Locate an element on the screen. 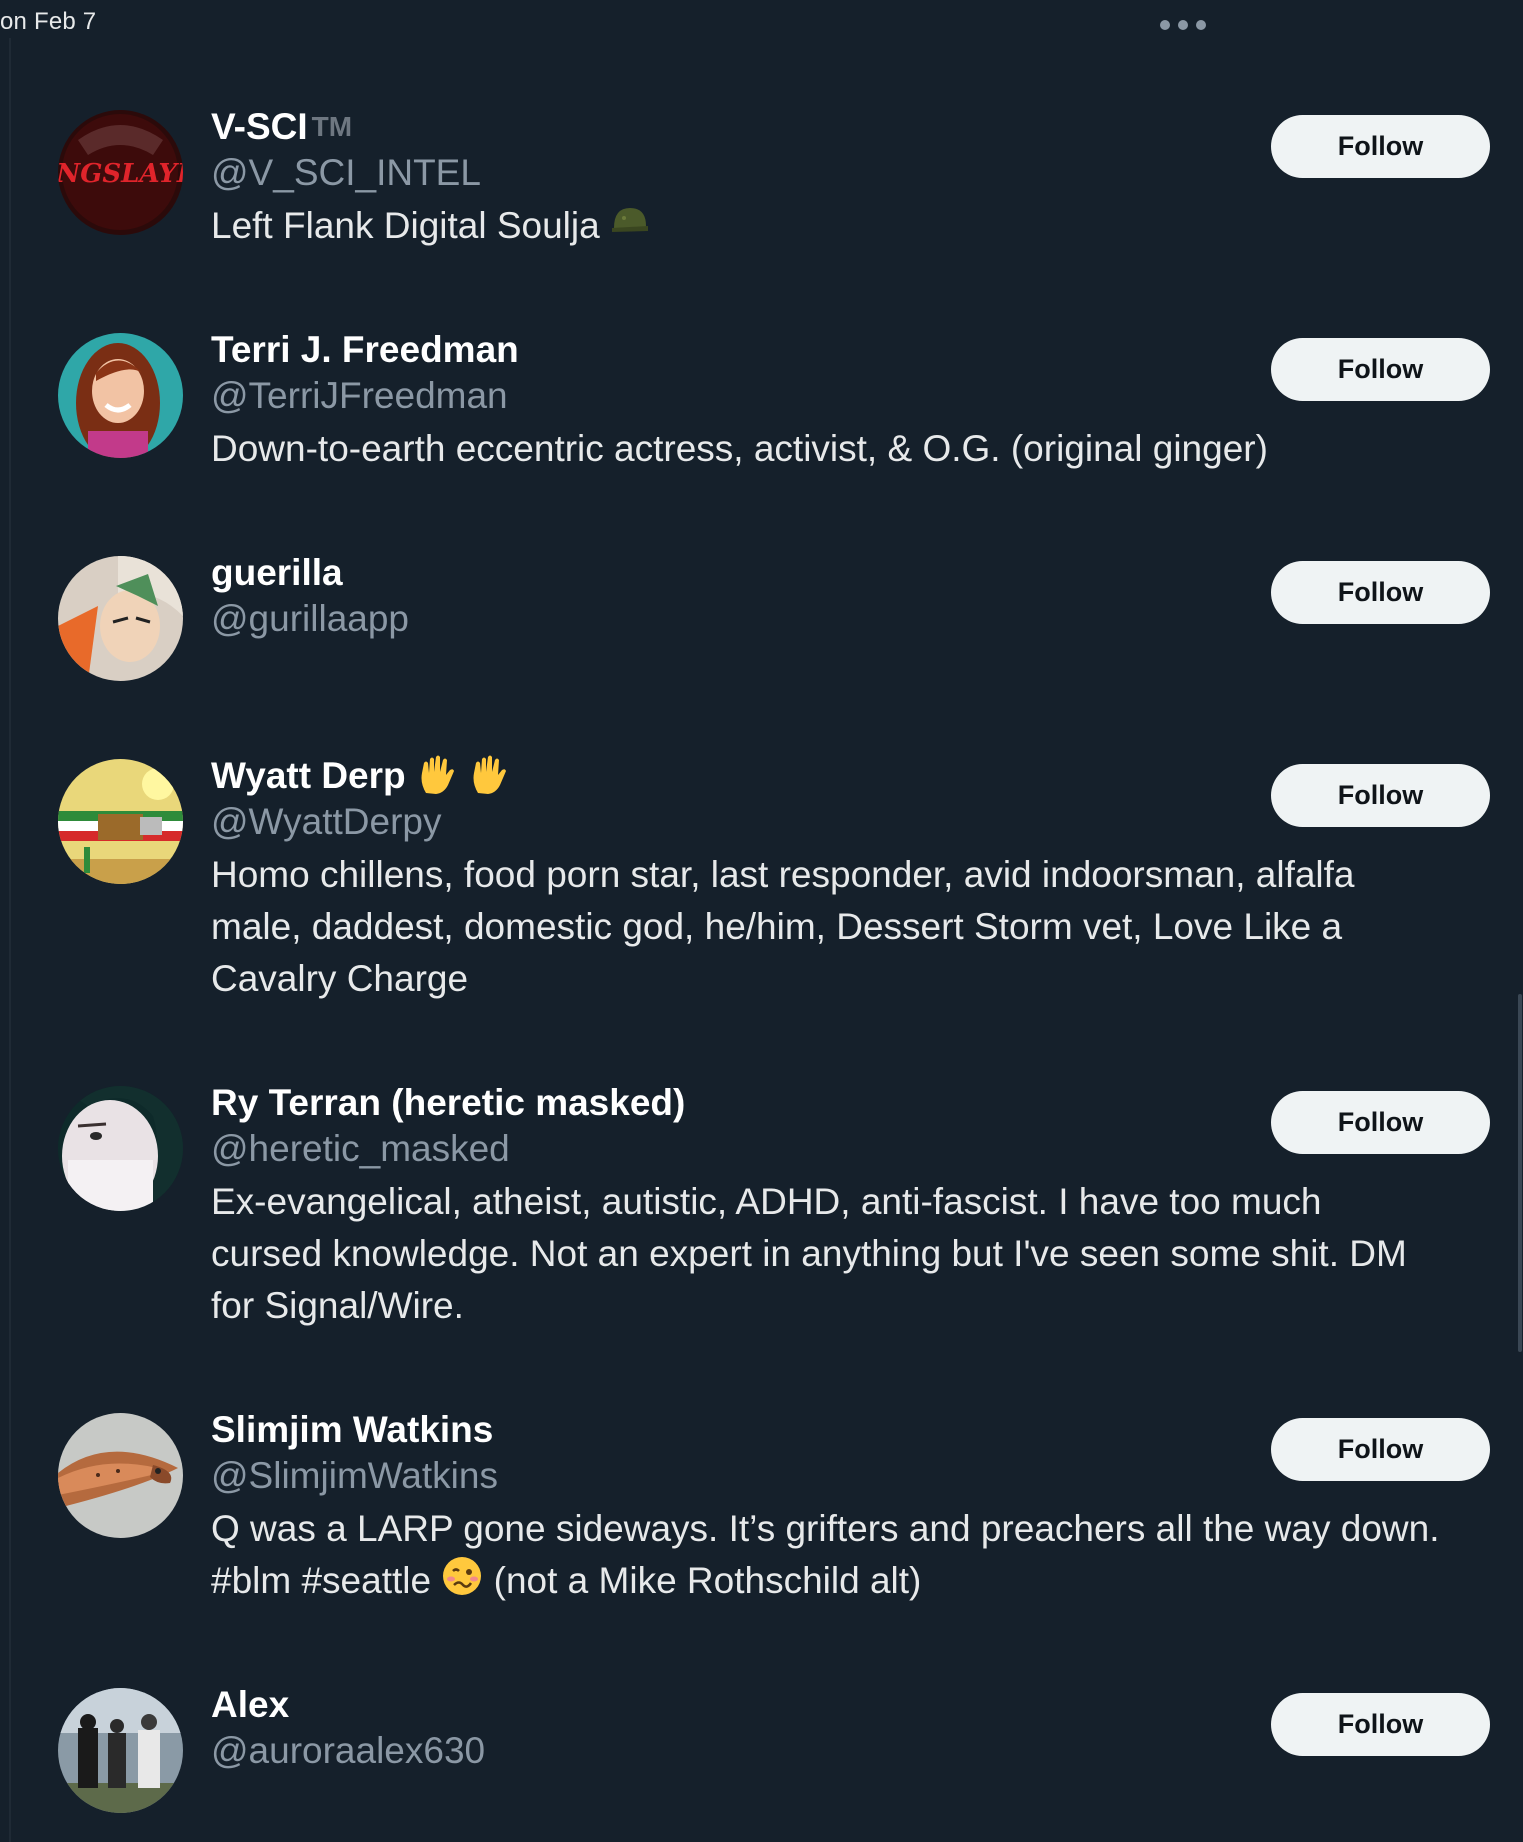 This screenshot has height=1842, width=1523. display-name: V-SCI is located at coordinates (259, 127).